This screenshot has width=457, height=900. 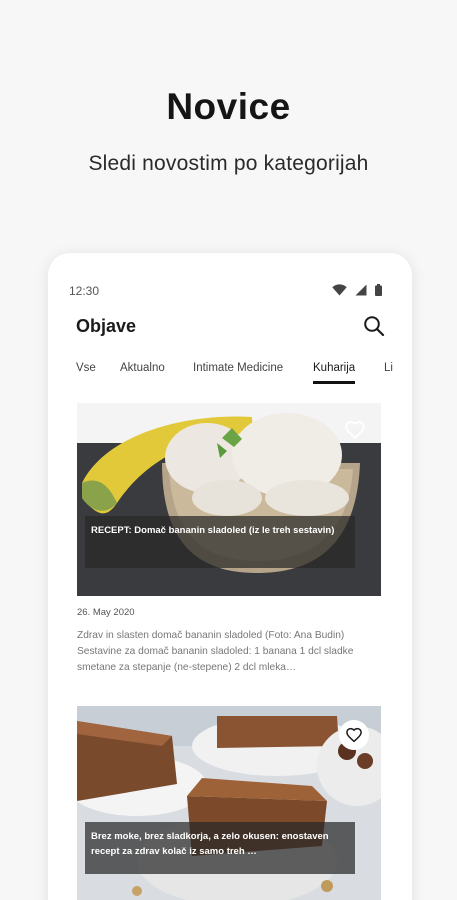 What do you see at coordinates (388, 368) in the screenshot?
I see `tab-li: Li` at bounding box center [388, 368].